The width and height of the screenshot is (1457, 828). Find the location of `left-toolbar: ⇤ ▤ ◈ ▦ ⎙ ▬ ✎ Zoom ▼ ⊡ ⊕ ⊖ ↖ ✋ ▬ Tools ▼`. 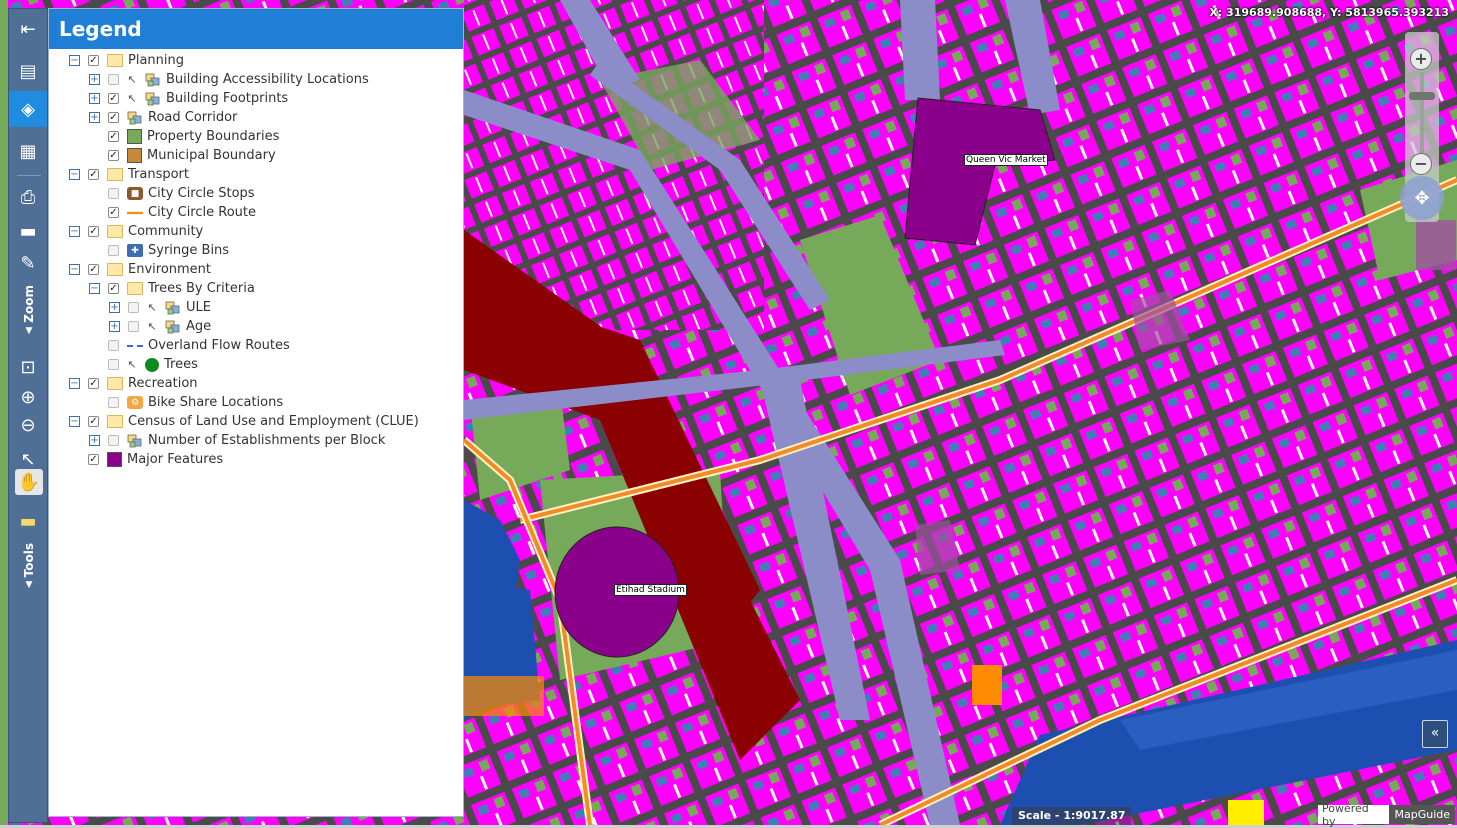

left-toolbar: ⇤ ▤ ◈ ▦ ⎙ ▬ ✎ Zoom ▼ ⊡ ⊕ ⊖ ↖ ✋ ▬ Tools ▼ is located at coordinates (28, 415).